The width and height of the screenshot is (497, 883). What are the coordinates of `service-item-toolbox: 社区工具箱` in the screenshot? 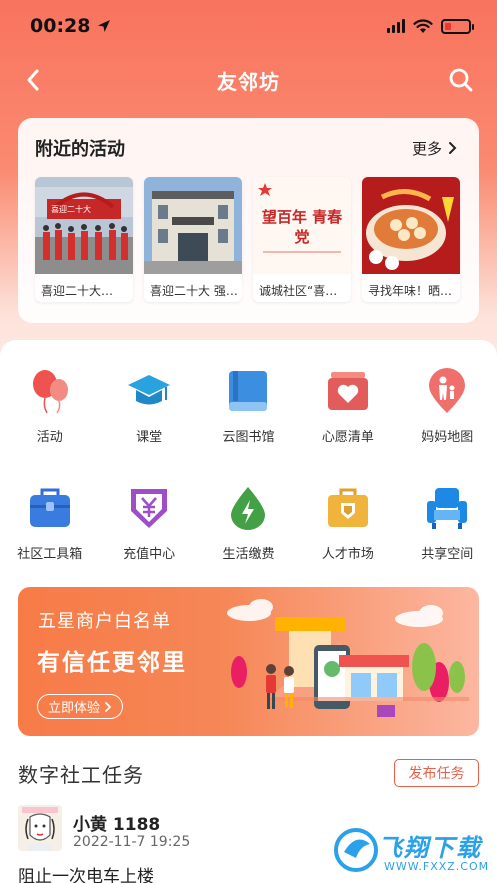 It's located at (49, 523).